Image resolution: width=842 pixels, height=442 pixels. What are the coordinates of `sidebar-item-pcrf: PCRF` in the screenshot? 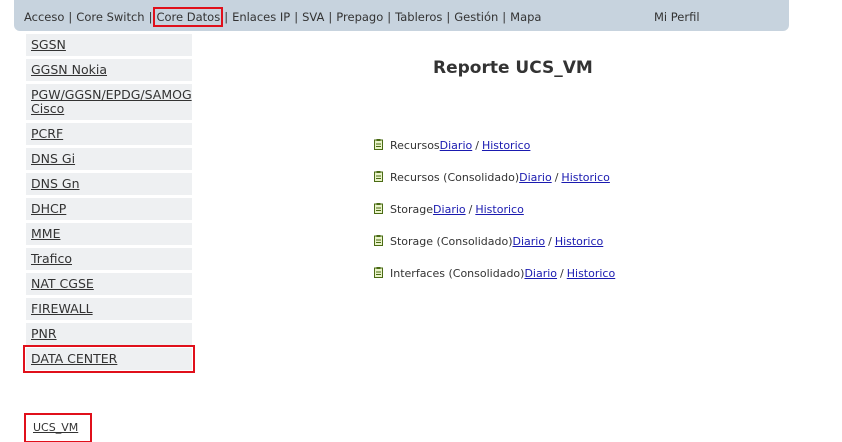 It's located at (109, 134).